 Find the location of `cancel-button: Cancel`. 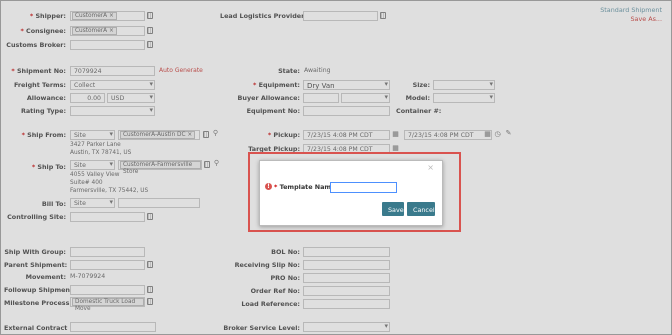

cancel-button: Cancel is located at coordinates (421, 209).